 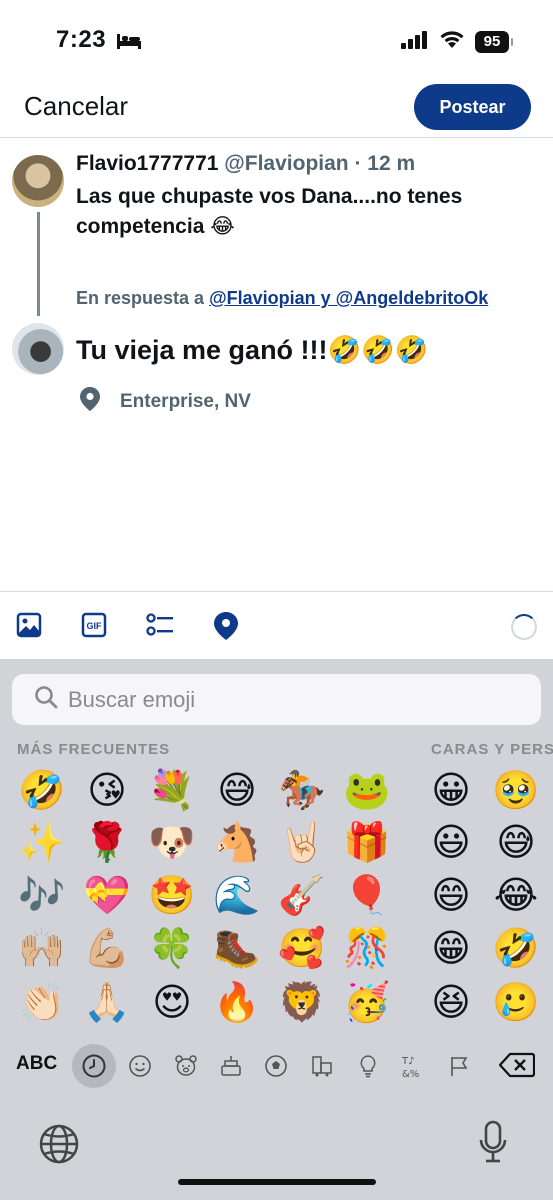 I want to click on sleep-focus-icon, so click(x=129, y=43).